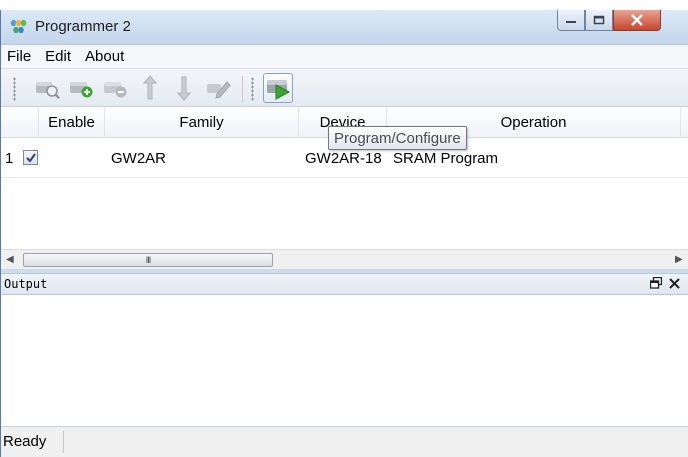 This screenshot has height=457, width=688. What do you see at coordinates (202, 122) in the screenshot?
I see `header-family: Family` at bounding box center [202, 122].